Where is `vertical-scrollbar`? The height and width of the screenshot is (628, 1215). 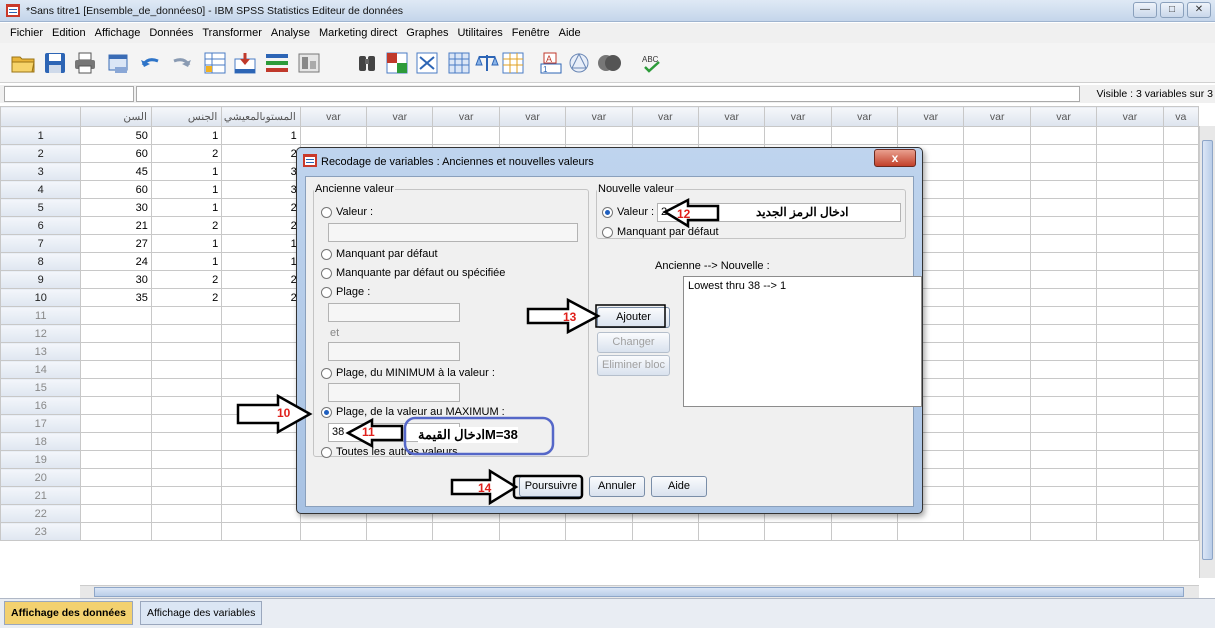
vertical-scrollbar is located at coordinates (1207, 352).